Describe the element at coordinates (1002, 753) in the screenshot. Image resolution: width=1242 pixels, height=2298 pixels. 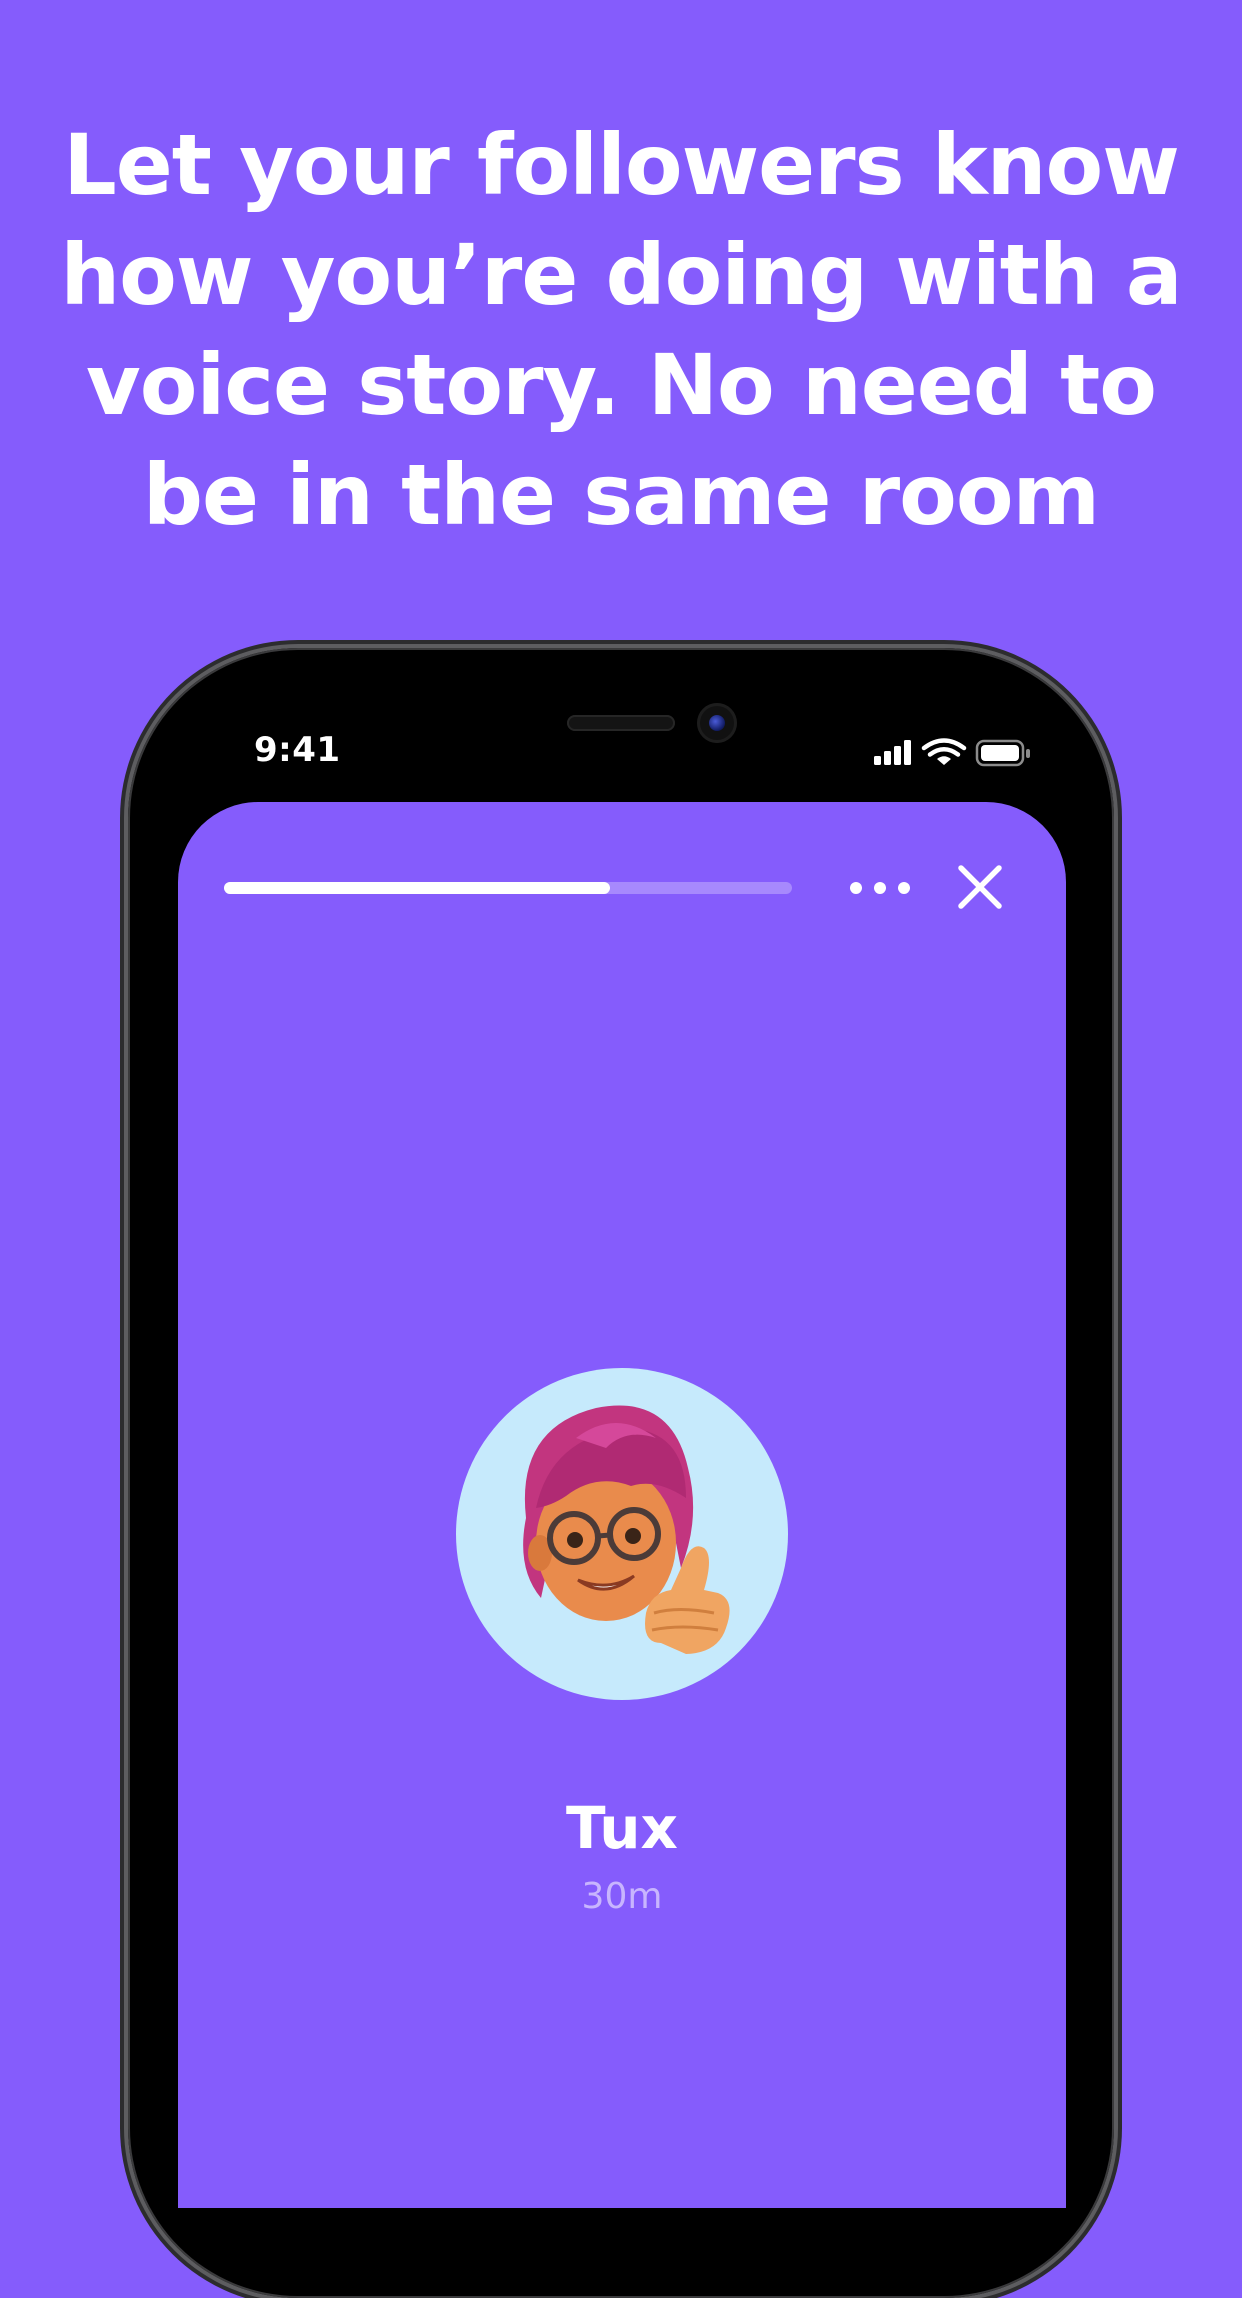
I see `battery-icon` at that location.